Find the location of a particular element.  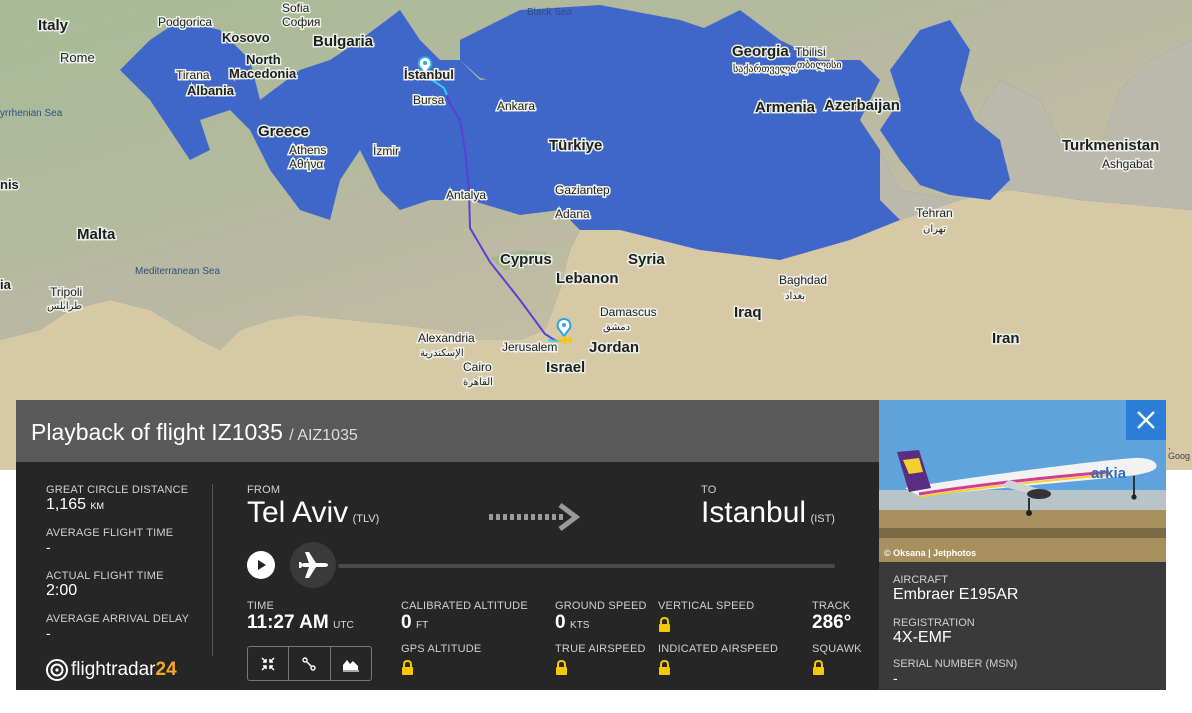

origin-city: Tel Aviv is located at coordinates (298, 512).